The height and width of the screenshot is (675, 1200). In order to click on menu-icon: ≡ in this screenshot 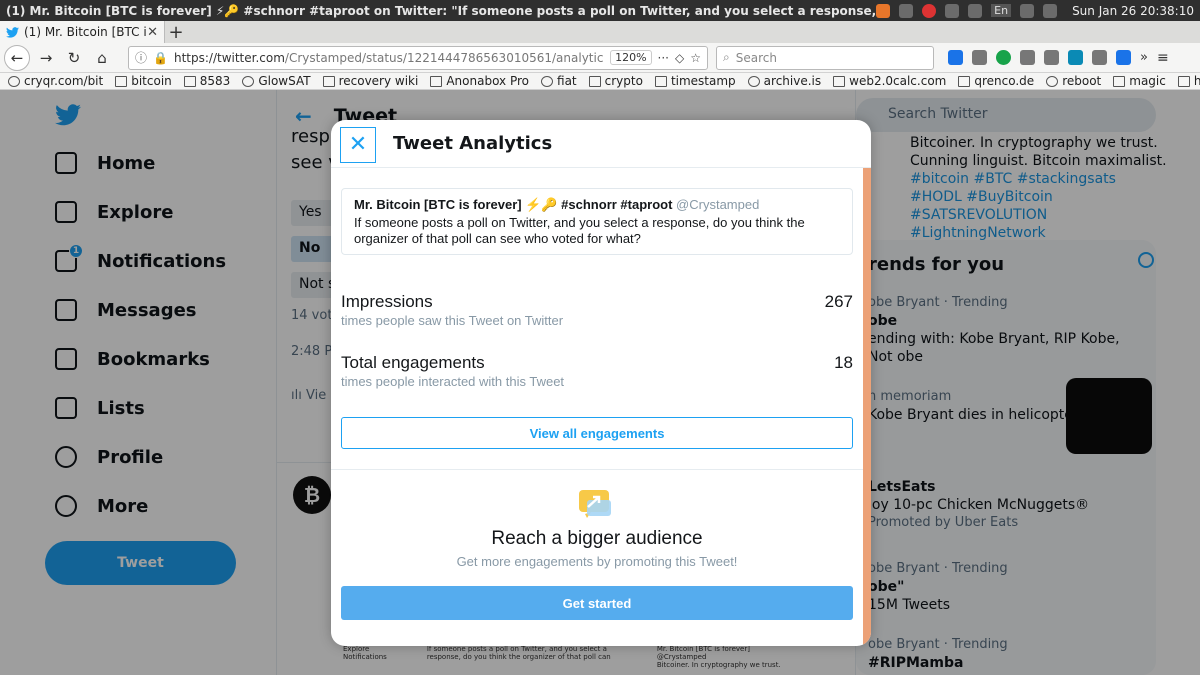, I will do `click(1163, 58)`.